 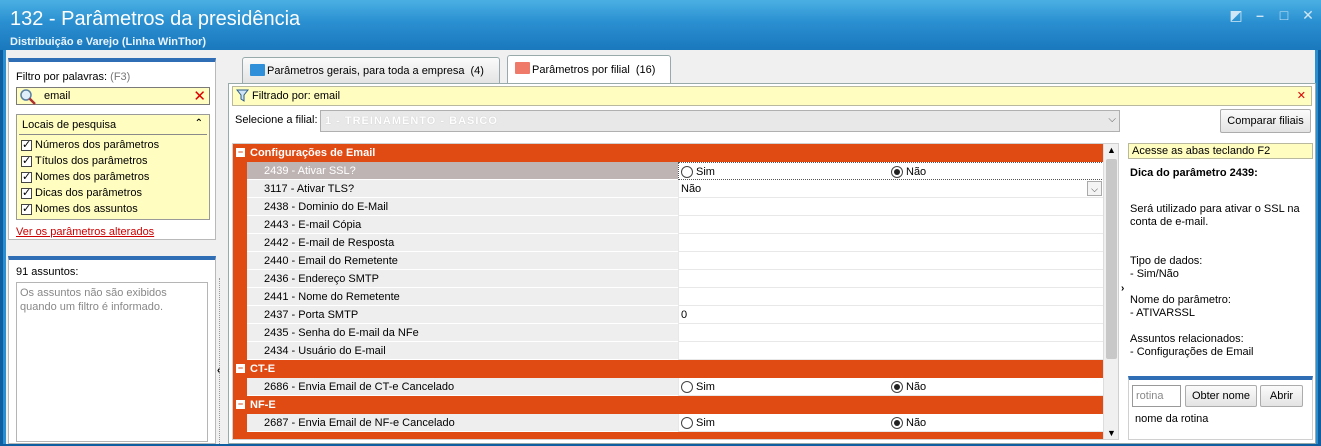 What do you see at coordinates (313, 153) in the screenshot?
I see `group-title: Configurações de Email` at bounding box center [313, 153].